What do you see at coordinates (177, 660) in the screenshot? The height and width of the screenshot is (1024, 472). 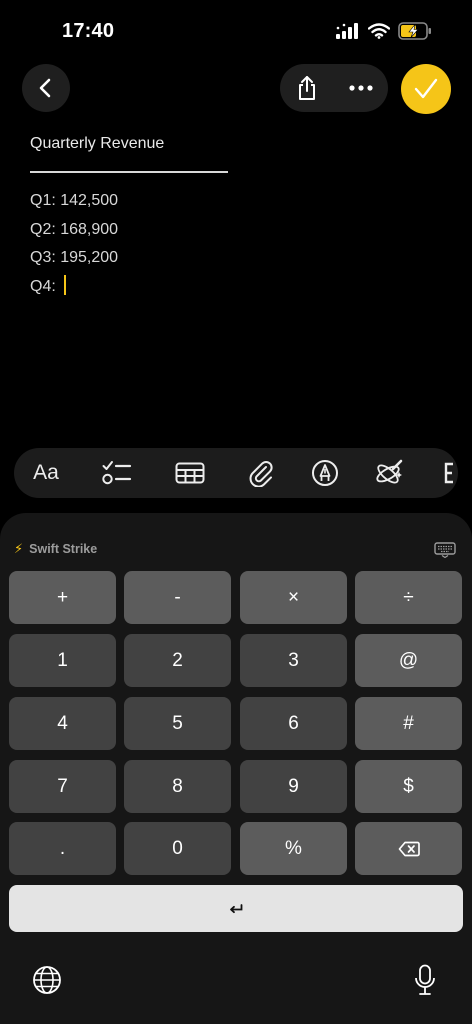 I see `key-2: 2` at bounding box center [177, 660].